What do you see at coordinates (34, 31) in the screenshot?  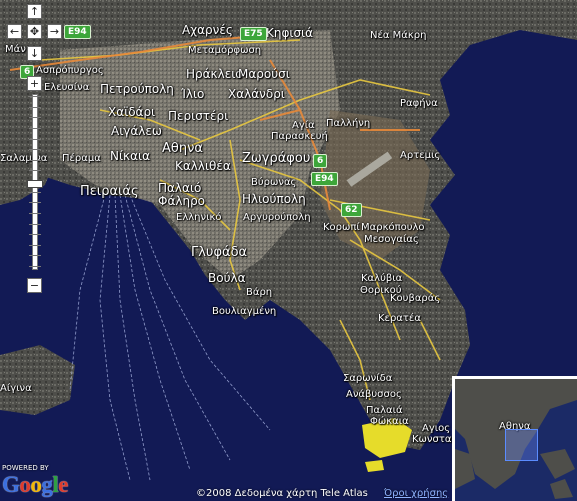 I see `pan-center-button: ✥` at bounding box center [34, 31].